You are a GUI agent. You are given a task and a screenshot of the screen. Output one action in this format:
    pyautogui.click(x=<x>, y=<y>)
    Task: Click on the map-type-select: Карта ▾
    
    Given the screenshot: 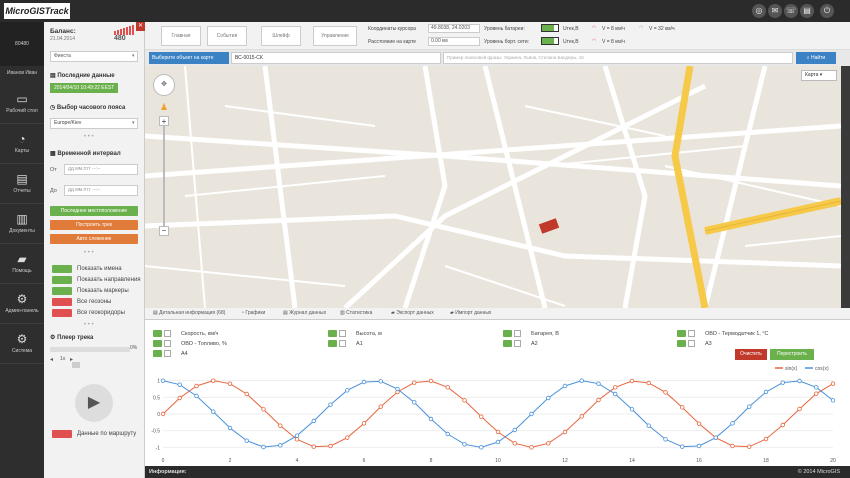 What is the action you would take?
    pyautogui.click(x=819, y=75)
    